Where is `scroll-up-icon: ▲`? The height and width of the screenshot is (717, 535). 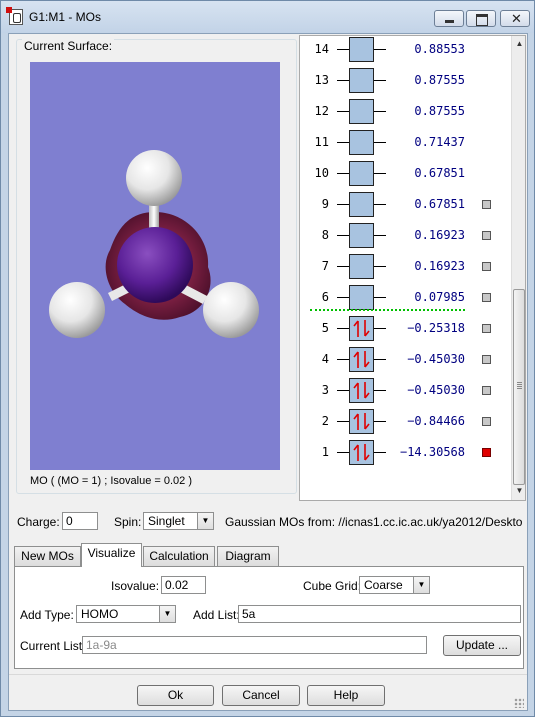 scroll-up-icon: ▲ is located at coordinates (519, 44).